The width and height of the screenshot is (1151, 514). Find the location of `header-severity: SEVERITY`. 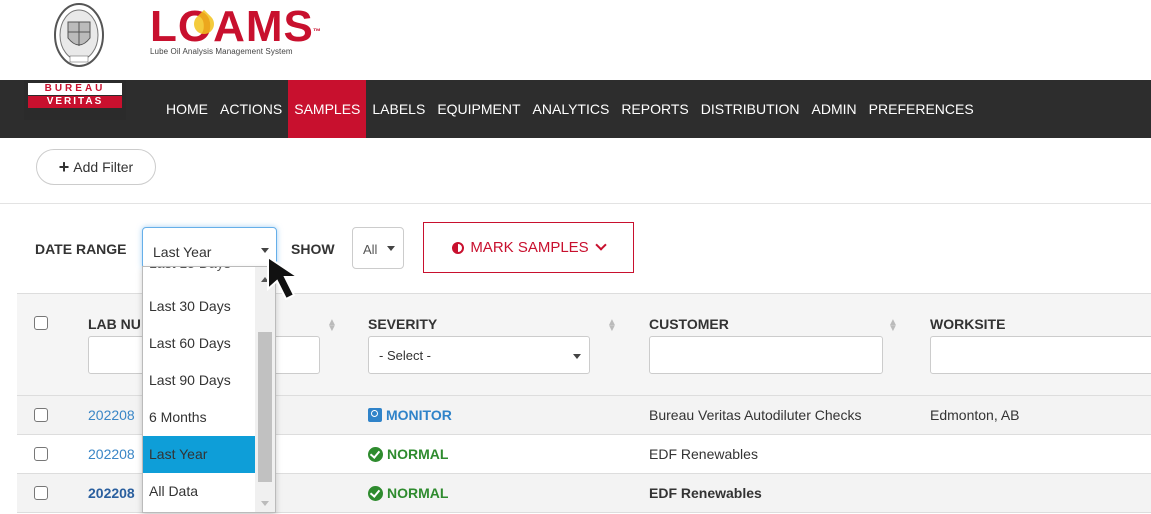

header-severity: SEVERITY is located at coordinates (402, 324).